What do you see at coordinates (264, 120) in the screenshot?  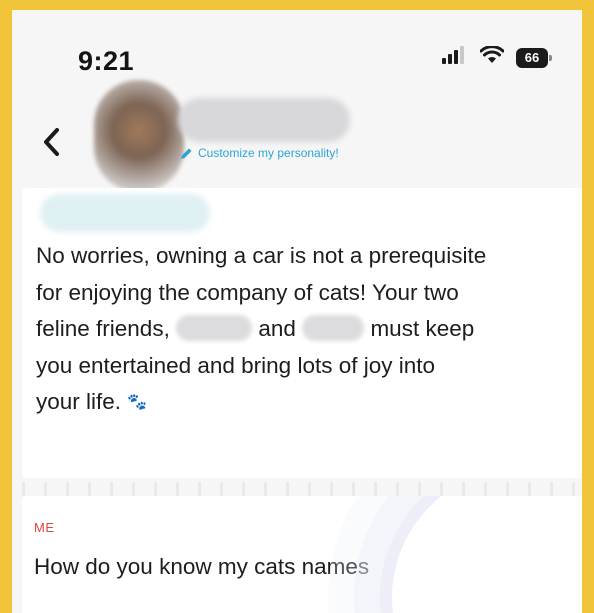 I see `redacted-name` at bounding box center [264, 120].